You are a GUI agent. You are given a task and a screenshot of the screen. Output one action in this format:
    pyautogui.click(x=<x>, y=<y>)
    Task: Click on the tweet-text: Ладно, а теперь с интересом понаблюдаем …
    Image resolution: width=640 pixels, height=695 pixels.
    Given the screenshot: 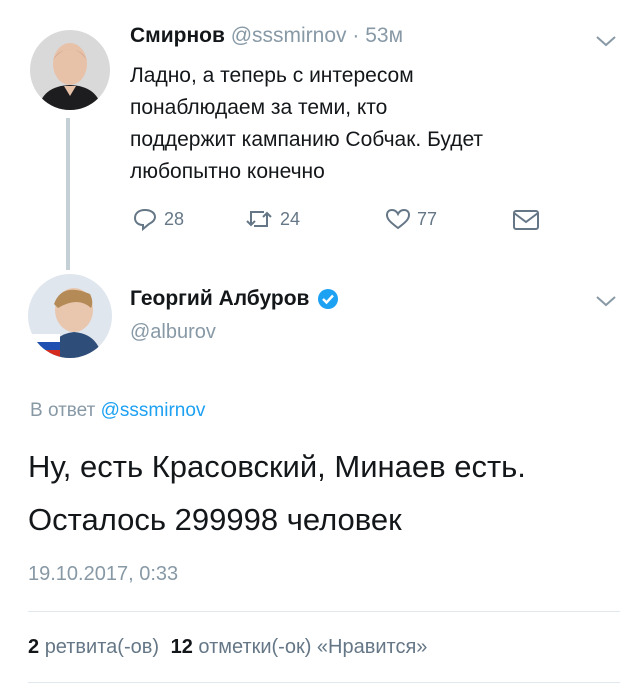 What is the action you would take?
    pyautogui.click(x=306, y=124)
    